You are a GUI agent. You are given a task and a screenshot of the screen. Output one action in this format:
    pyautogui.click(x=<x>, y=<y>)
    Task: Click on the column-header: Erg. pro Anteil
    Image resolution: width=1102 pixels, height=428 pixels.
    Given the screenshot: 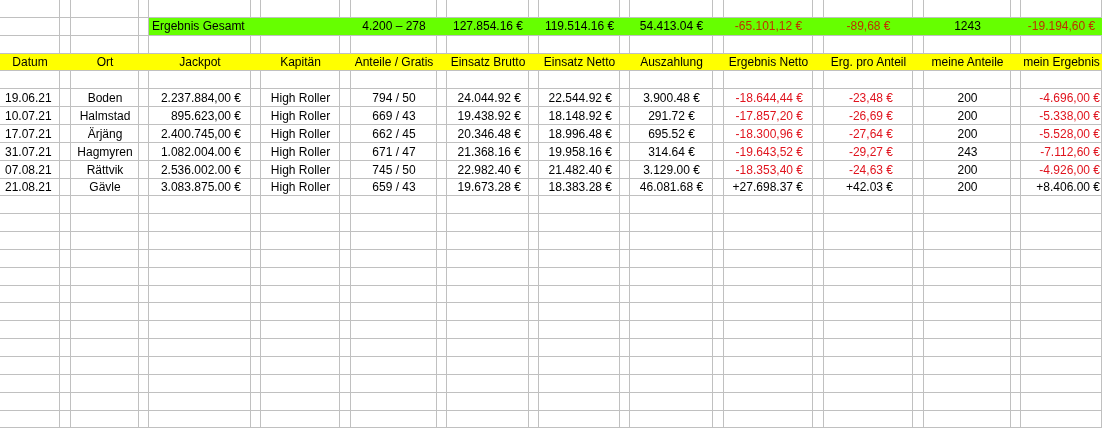 What is the action you would take?
    pyautogui.click(x=868, y=62)
    